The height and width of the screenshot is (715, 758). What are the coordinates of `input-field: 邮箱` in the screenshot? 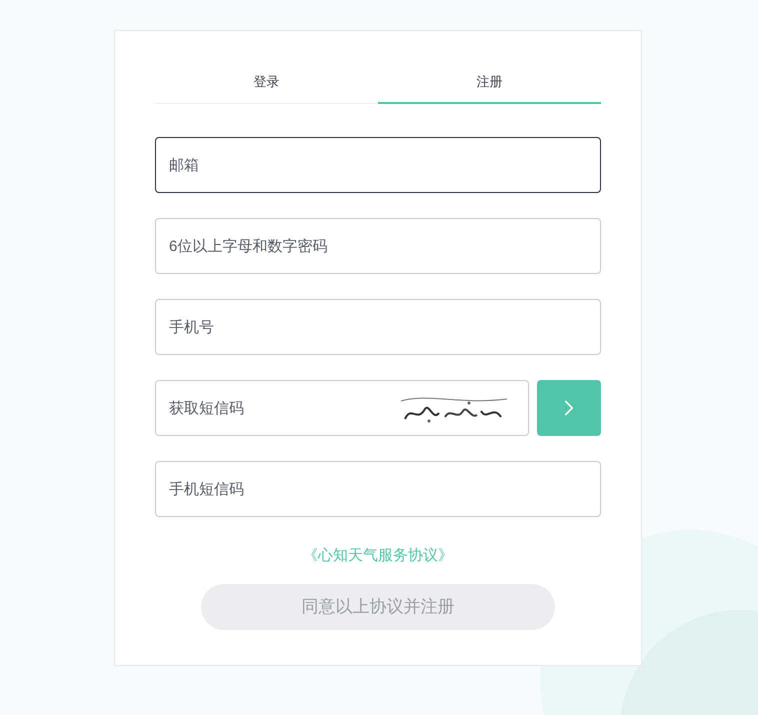 It's located at (378, 165).